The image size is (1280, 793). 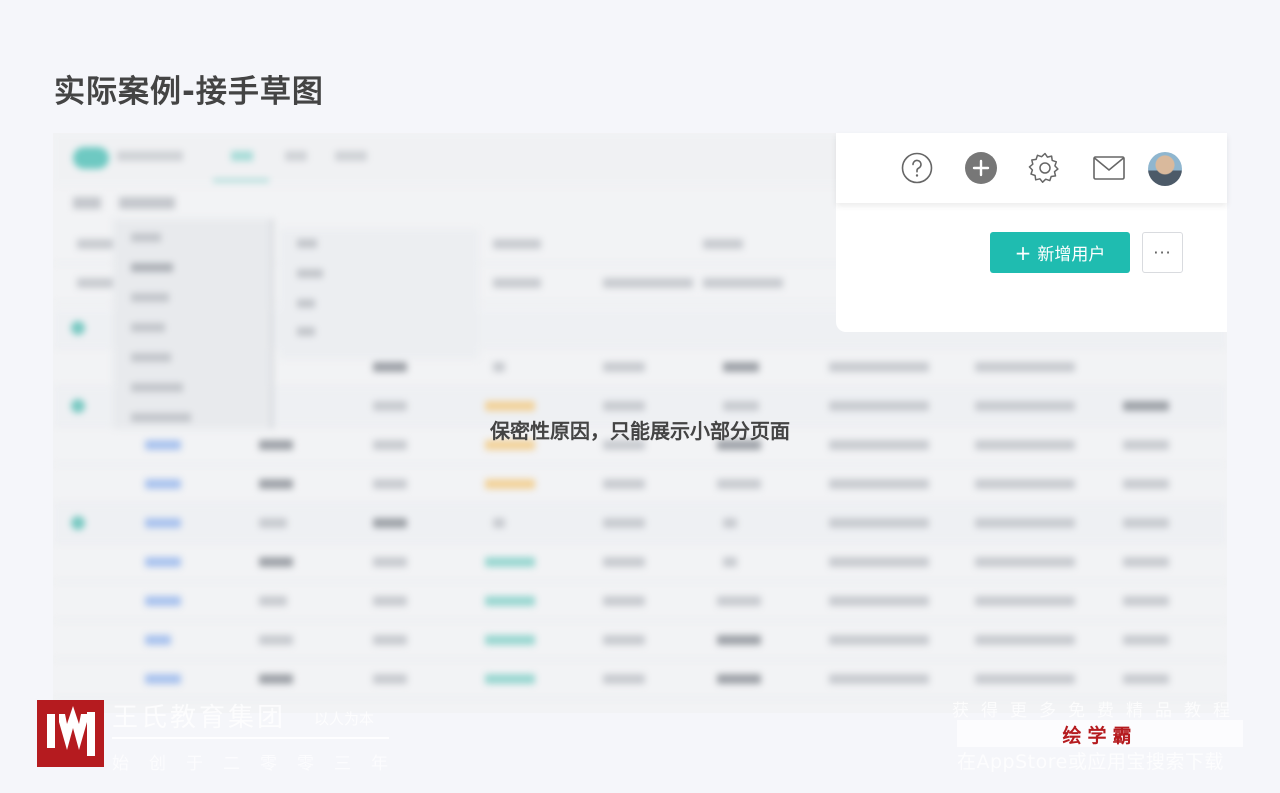 What do you see at coordinates (189, 92) in the screenshot?
I see `slide-title: 实际案例-接手草图` at bounding box center [189, 92].